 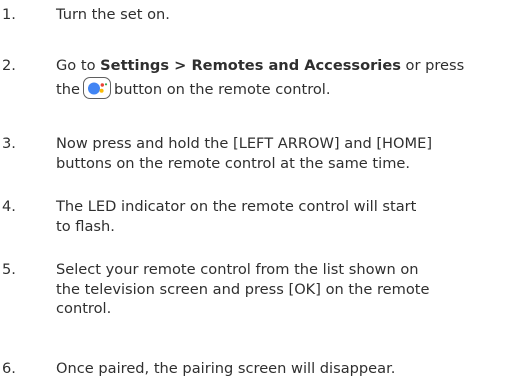 I want to click on step-line: to flash., so click(x=85, y=226).